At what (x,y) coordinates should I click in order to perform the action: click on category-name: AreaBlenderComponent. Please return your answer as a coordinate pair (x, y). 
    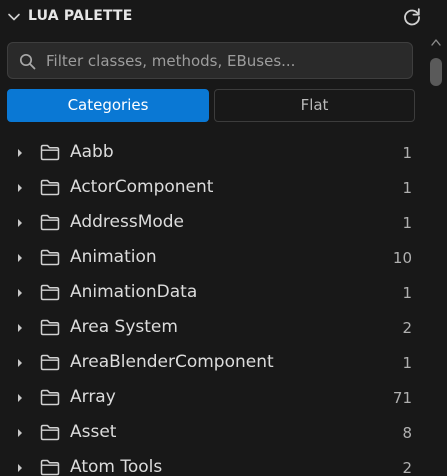
    Looking at the image, I should click on (172, 362).